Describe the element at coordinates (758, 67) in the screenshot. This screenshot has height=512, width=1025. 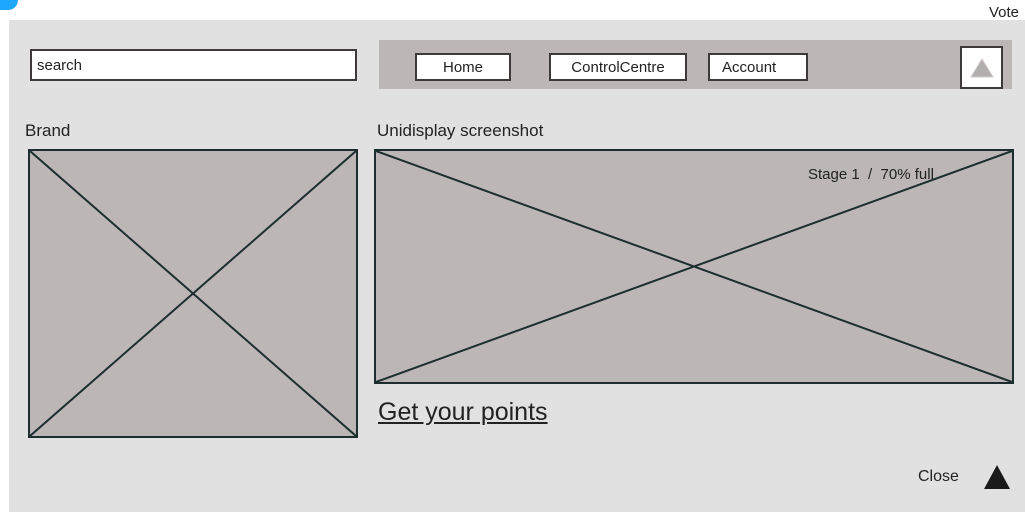
I see `nav-account-button: Account` at that location.